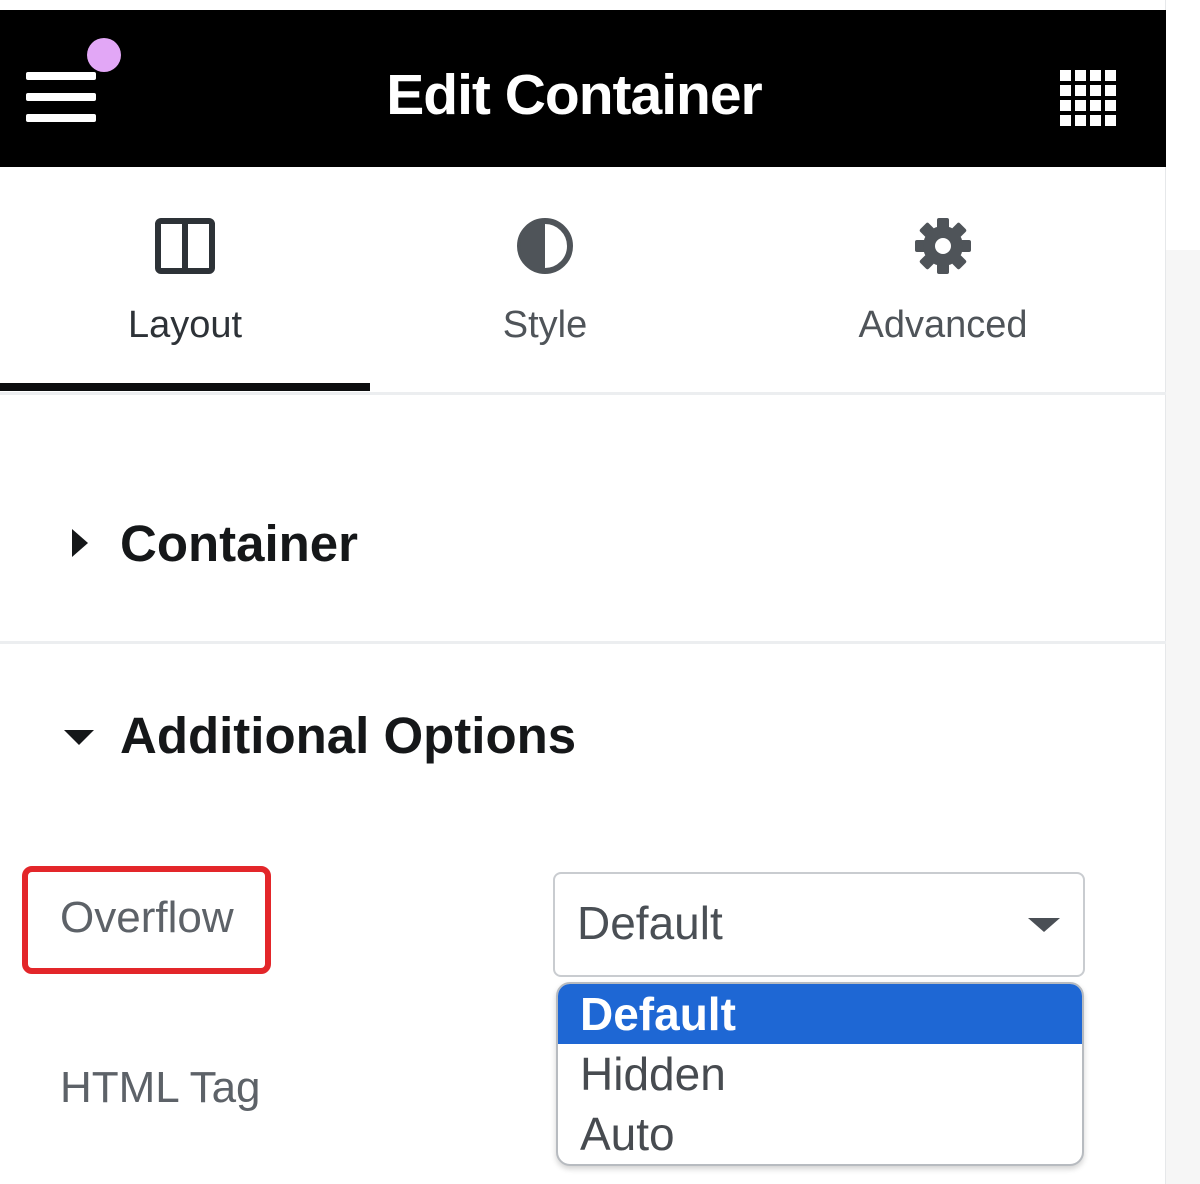 This screenshot has width=1200, height=1184. Describe the element at coordinates (583, 737) in the screenshot. I see `section-additional-options-toggle: Additional Options` at that location.